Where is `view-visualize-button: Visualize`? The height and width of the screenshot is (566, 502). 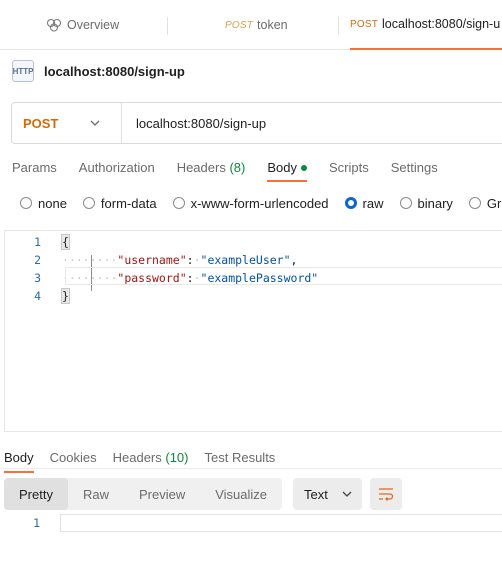
view-visualize-button: Visualize is located at coordinates (241, 494).